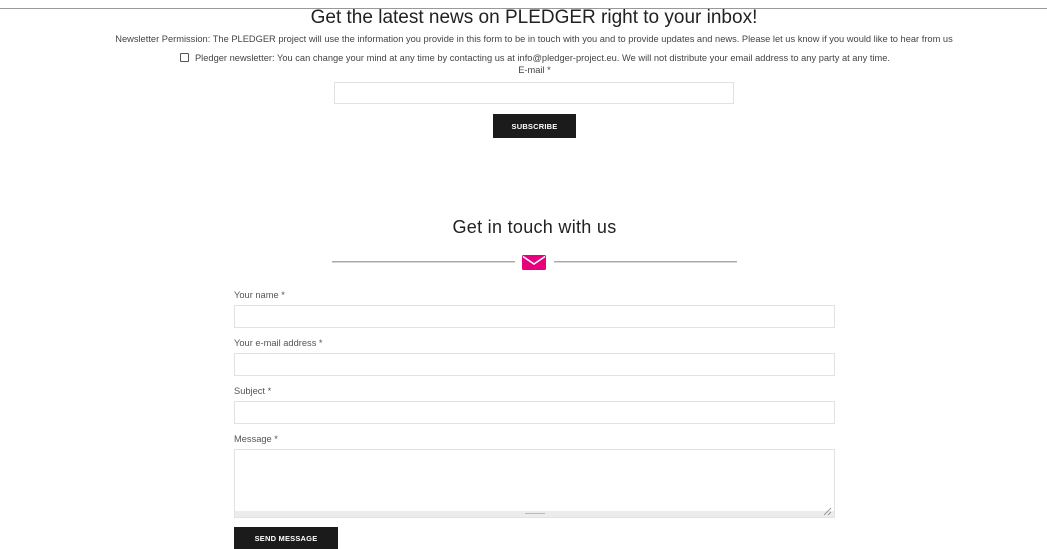  Describe the element at coordinates (534, 262) in the screenshot. I see `envelope-icon` at that location.